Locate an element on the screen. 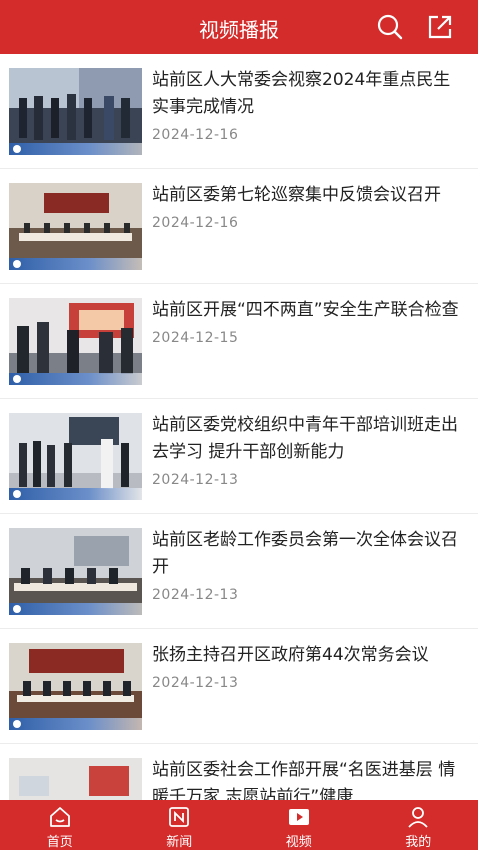 This screenshot has height=850, width=478. list-item: 站前区人大常委会视察2024年重点民生实事完成情况 2024-12-16 is located at coordinates (239, 111).